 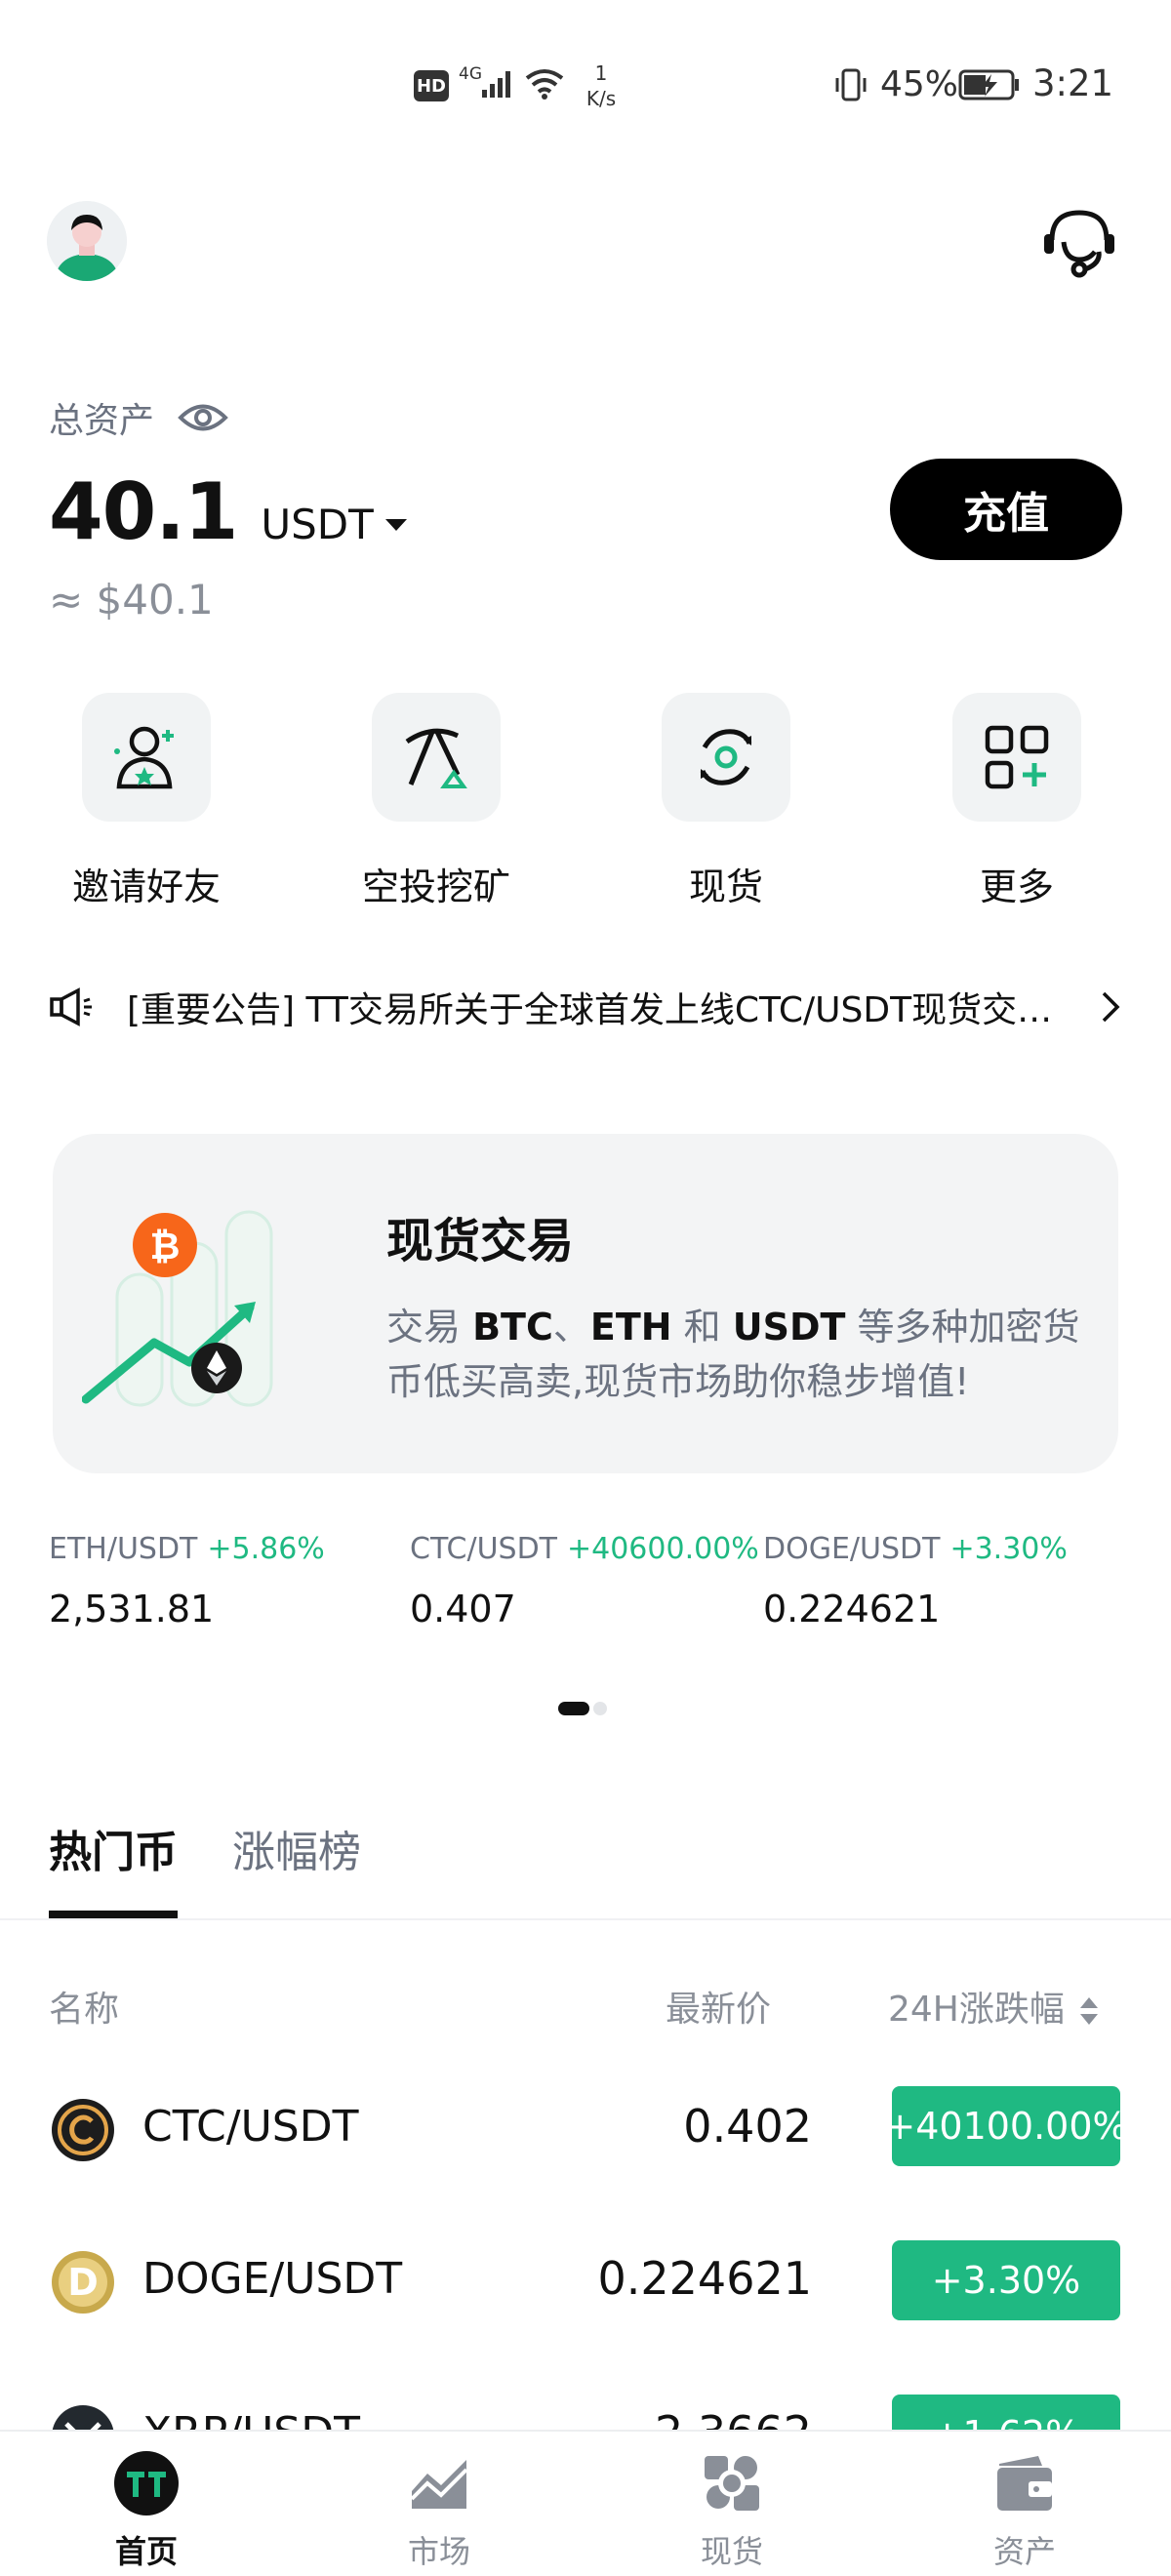 I want to click on home-tt-icon, so click(x=146, y=2483).